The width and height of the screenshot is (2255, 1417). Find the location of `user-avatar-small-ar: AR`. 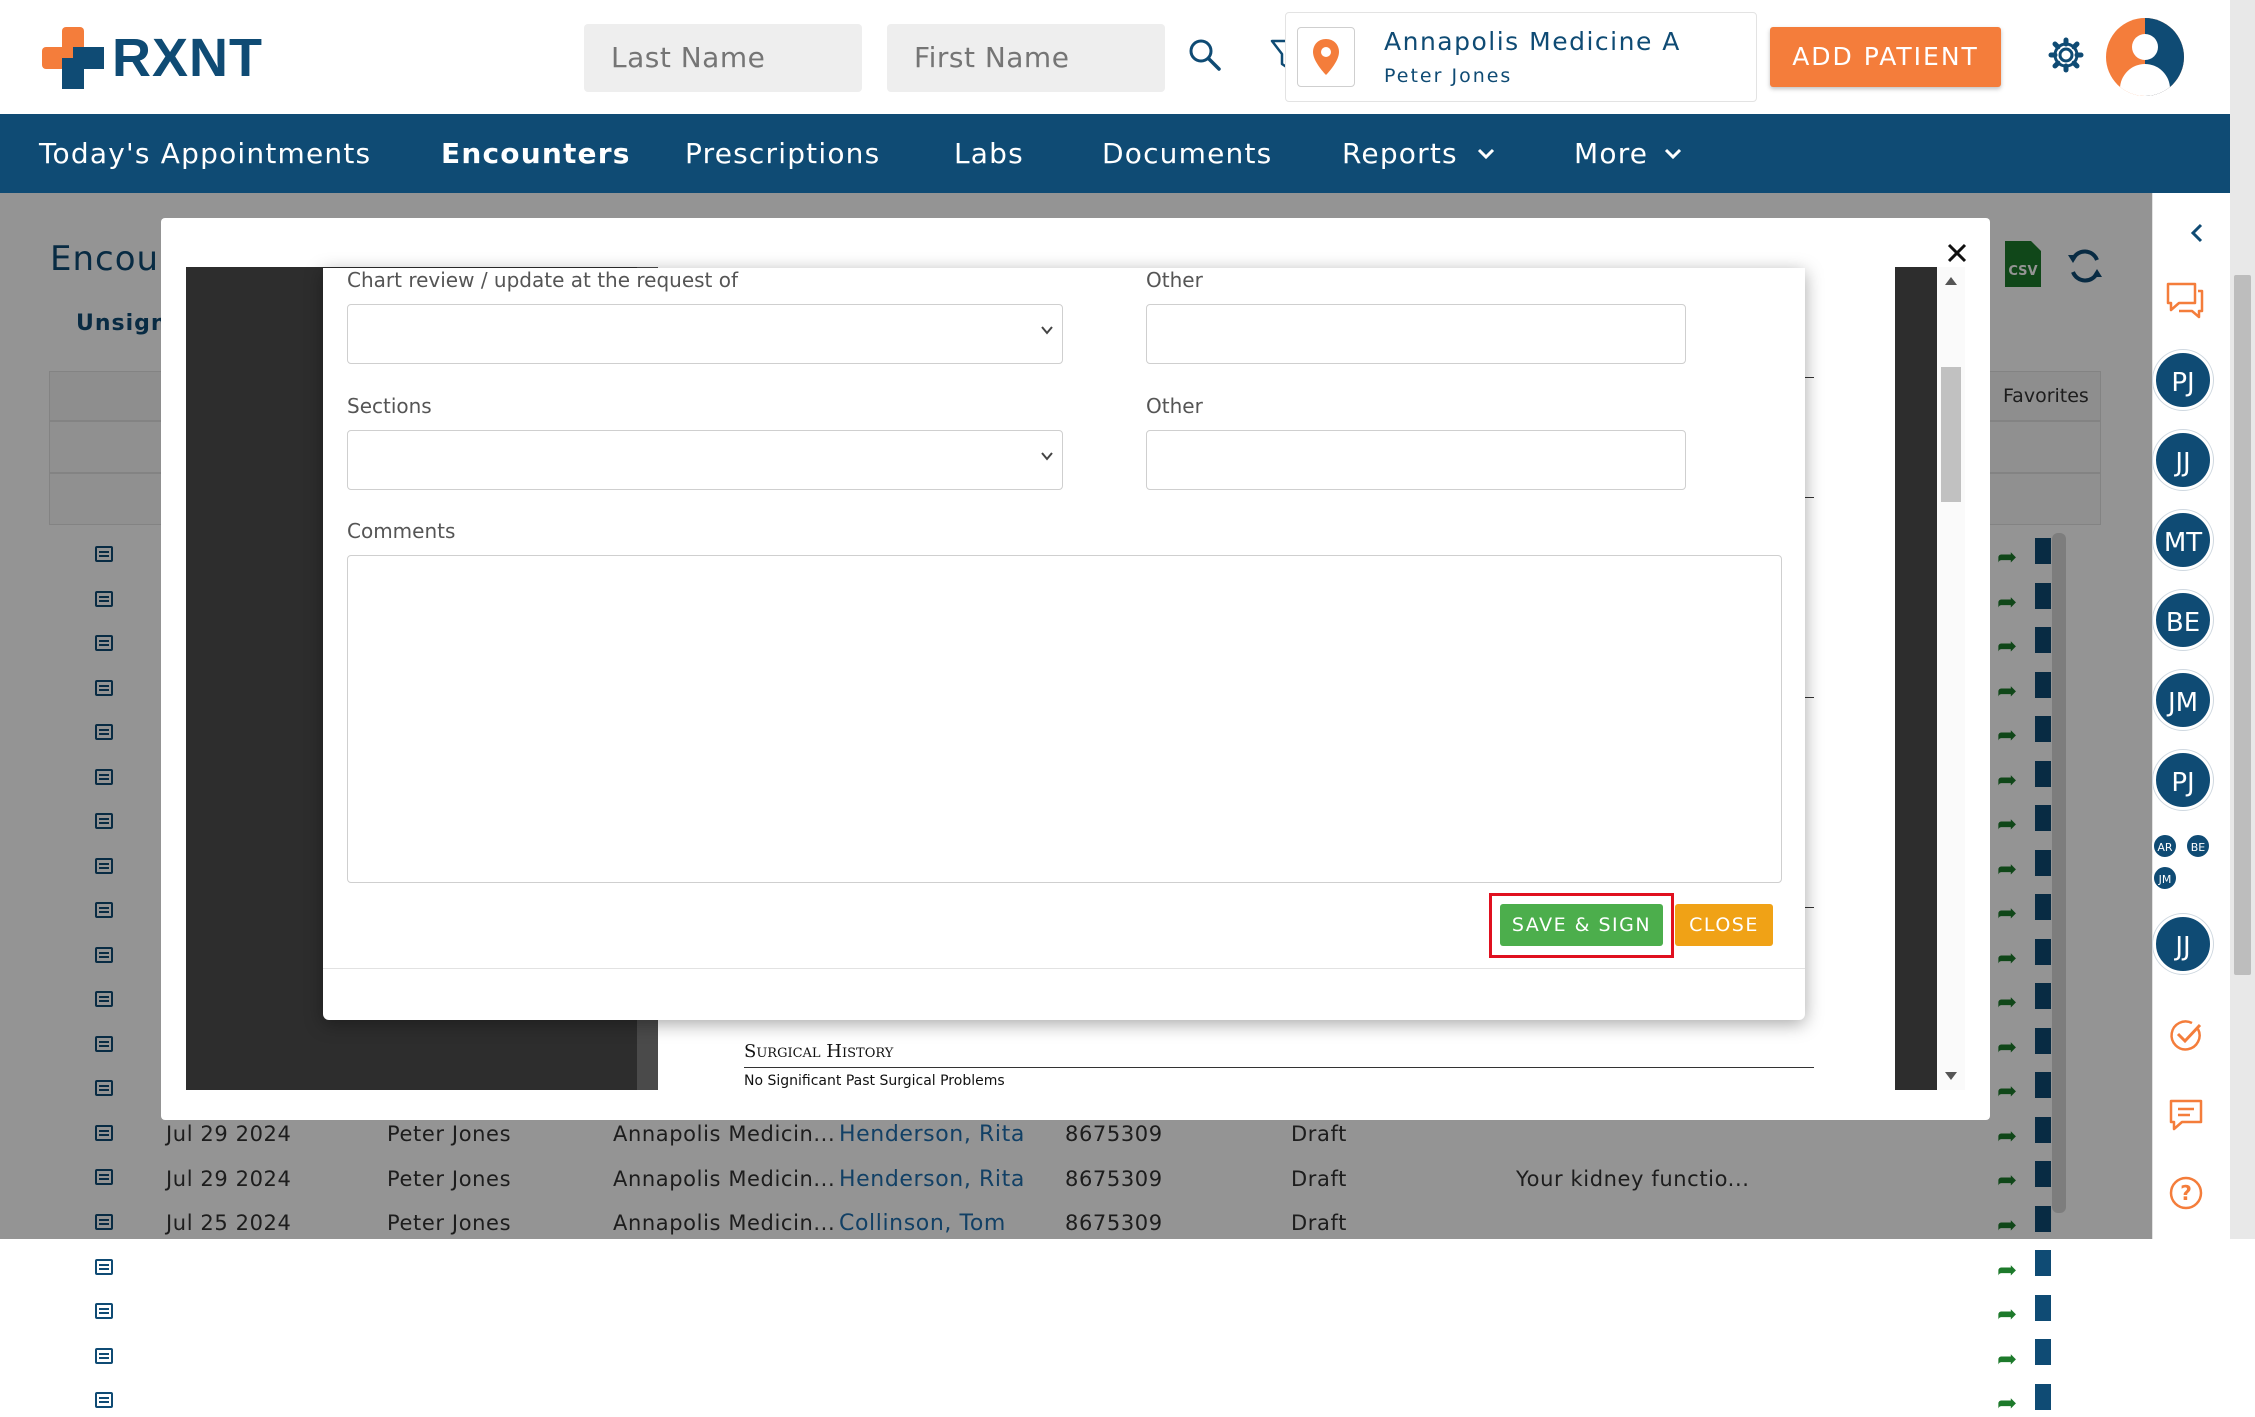

user-avatar-small-ar: AR is located at coordinates (2165, 846).